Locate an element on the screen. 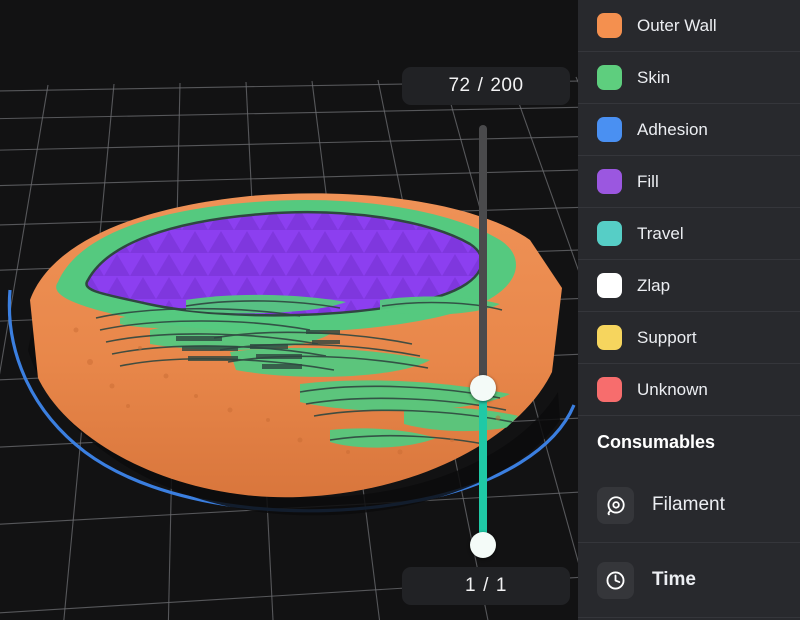  consumable-item-time: Time is located at coordinates (689, 580).